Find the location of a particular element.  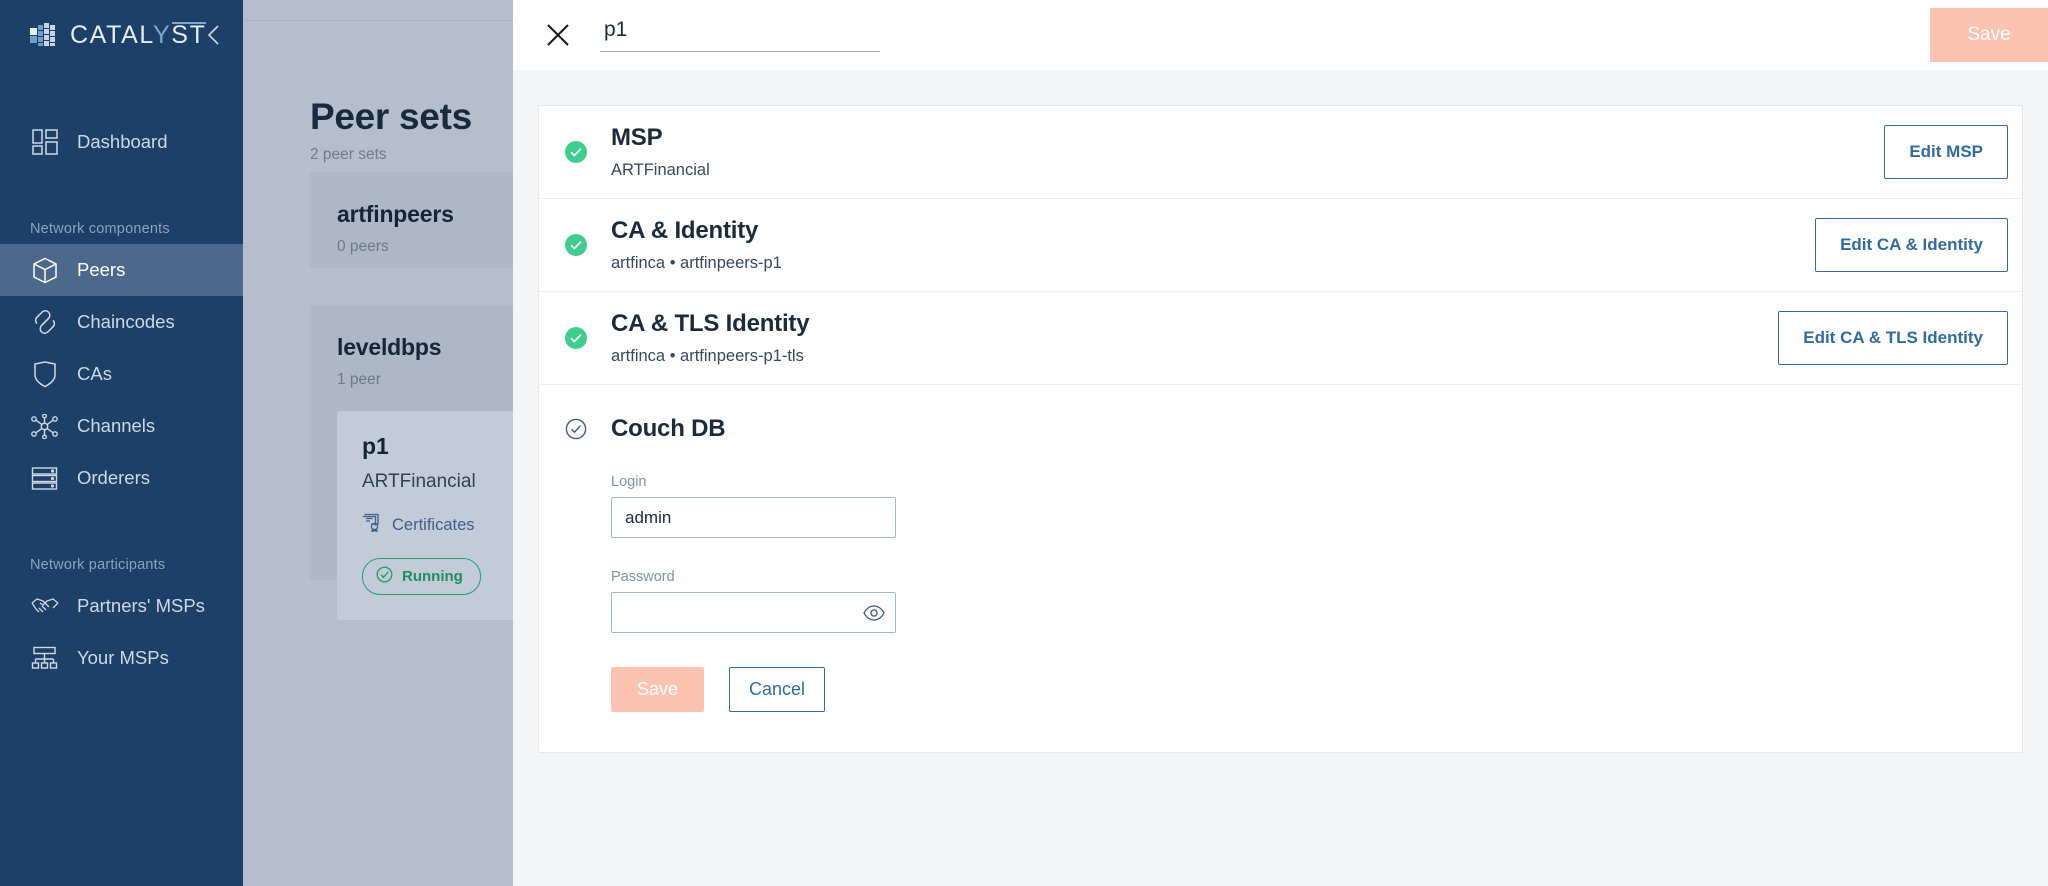

sidebar-item-chaincodes: Chaincodes is located at coordinates (121, 322).